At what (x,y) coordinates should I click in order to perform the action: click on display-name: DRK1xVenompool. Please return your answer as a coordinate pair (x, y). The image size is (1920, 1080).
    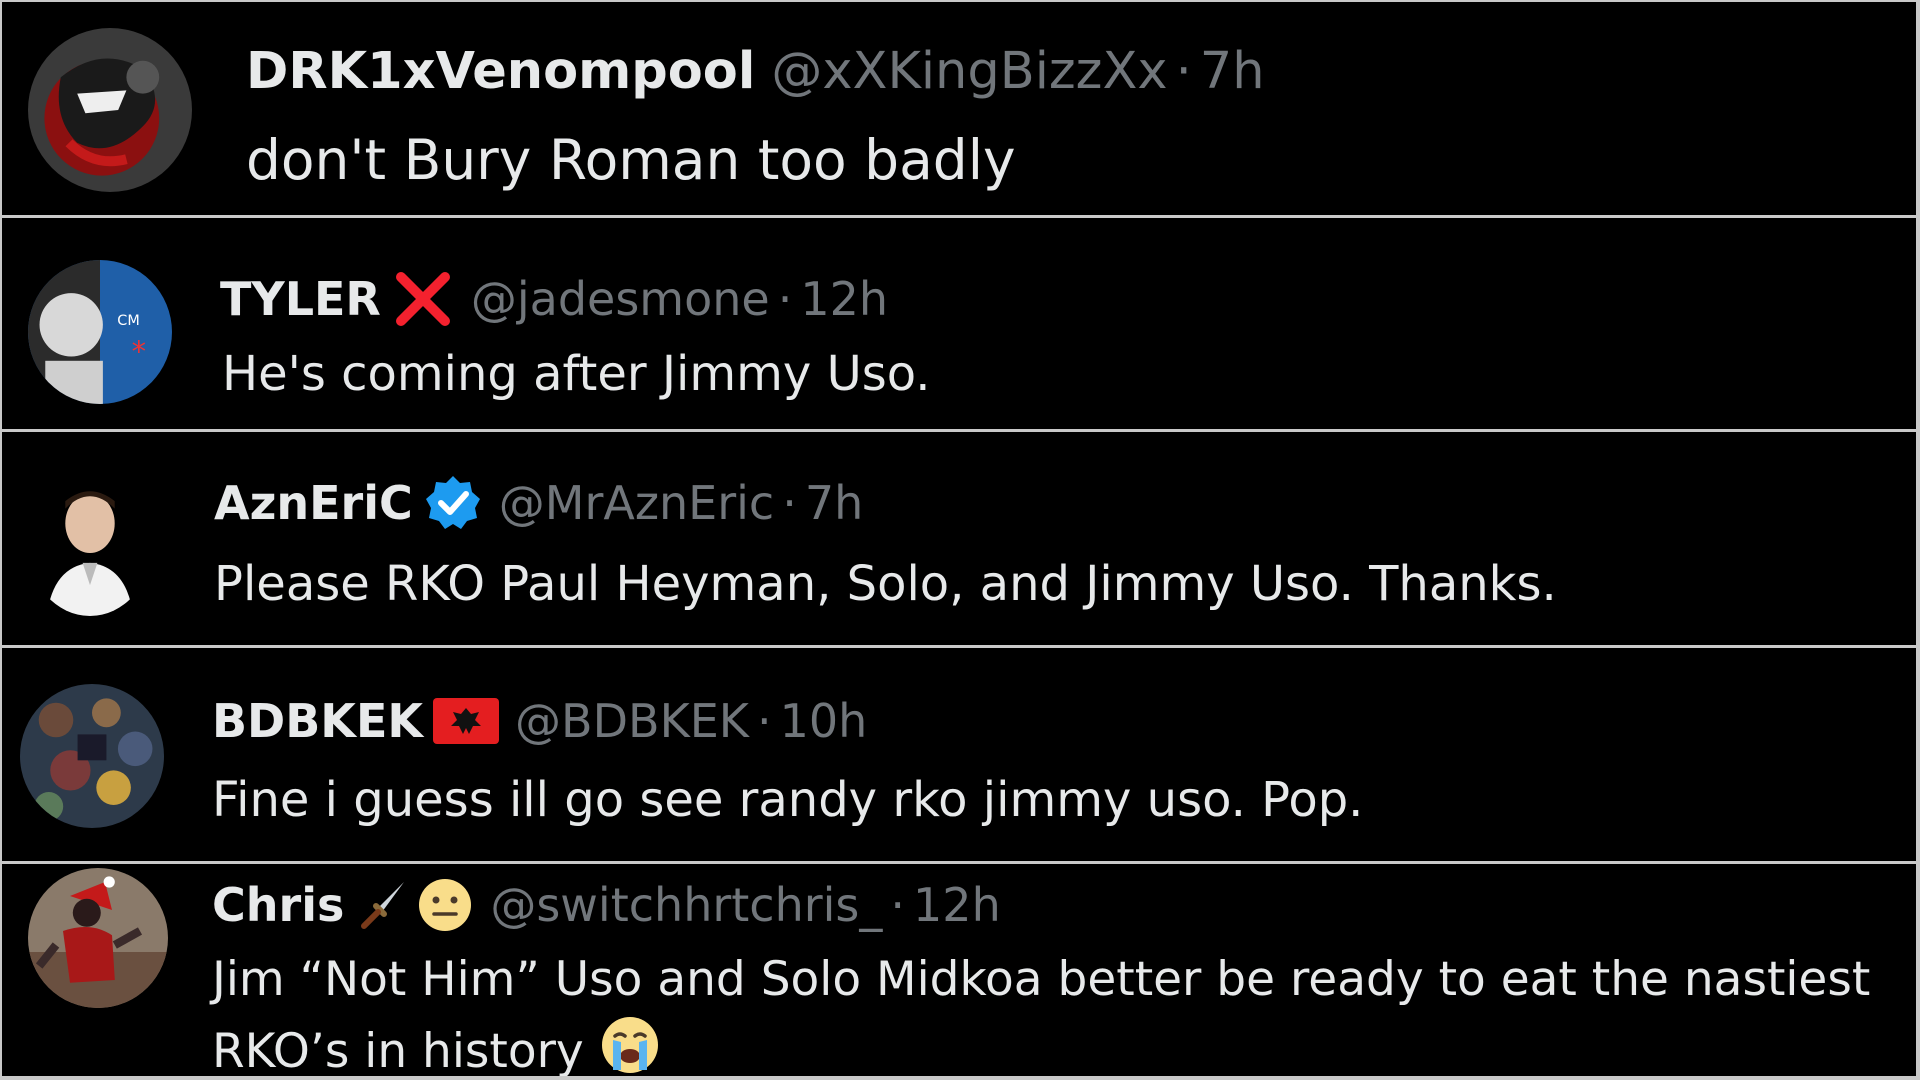
    Looking at the image, I should click on (500, 71).